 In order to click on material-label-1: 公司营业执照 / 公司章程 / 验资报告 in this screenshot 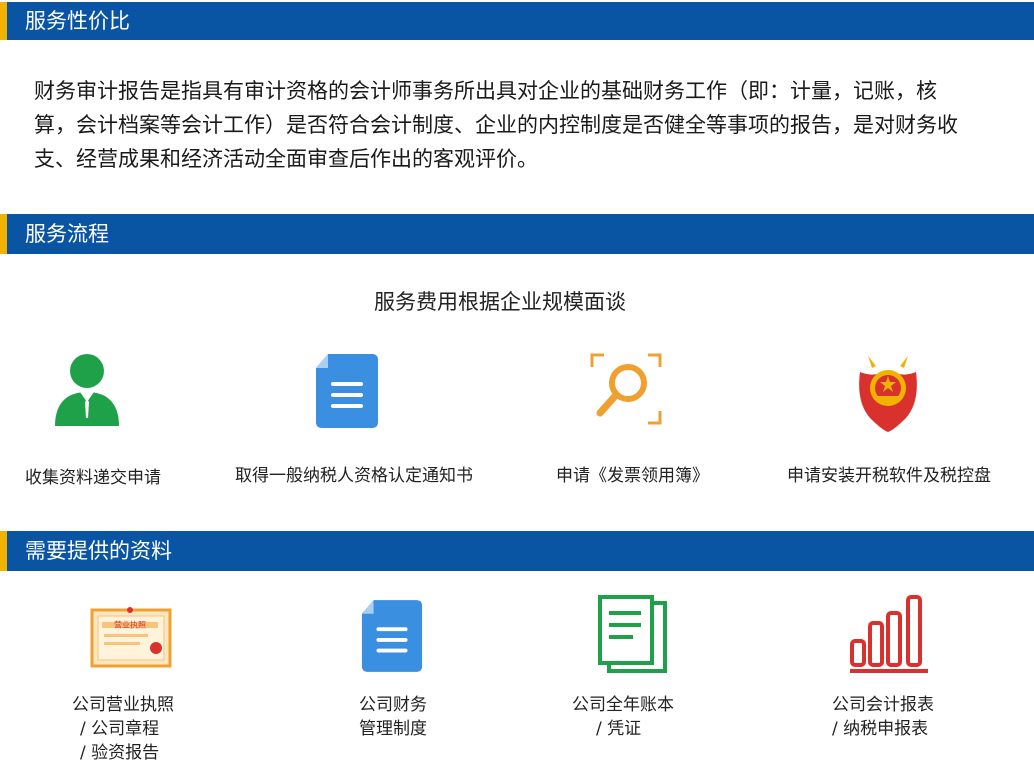, I will do `click(123, 729)`.